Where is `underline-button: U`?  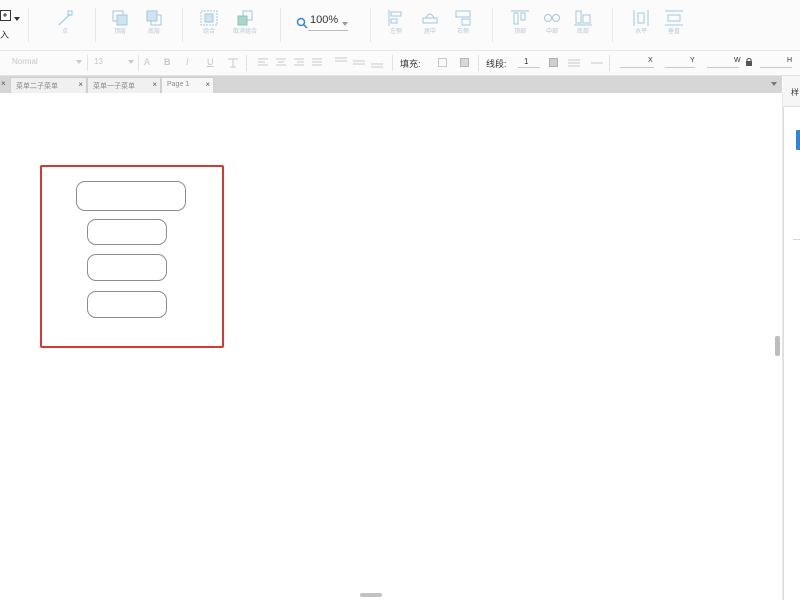
underline-button: U is located at coordinates (210, 62).